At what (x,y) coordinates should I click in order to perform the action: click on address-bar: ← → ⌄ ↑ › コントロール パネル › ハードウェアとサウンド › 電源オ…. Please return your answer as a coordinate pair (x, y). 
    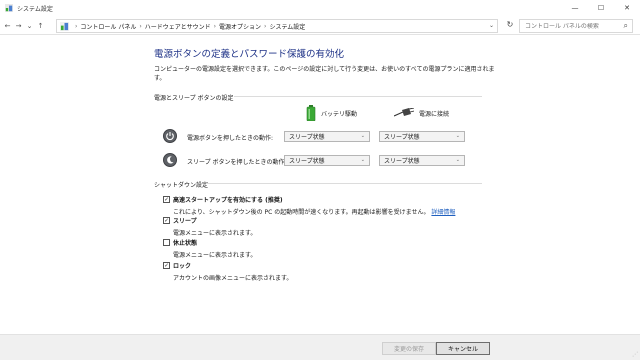
    Looking at the image, I should click on (320, 26).